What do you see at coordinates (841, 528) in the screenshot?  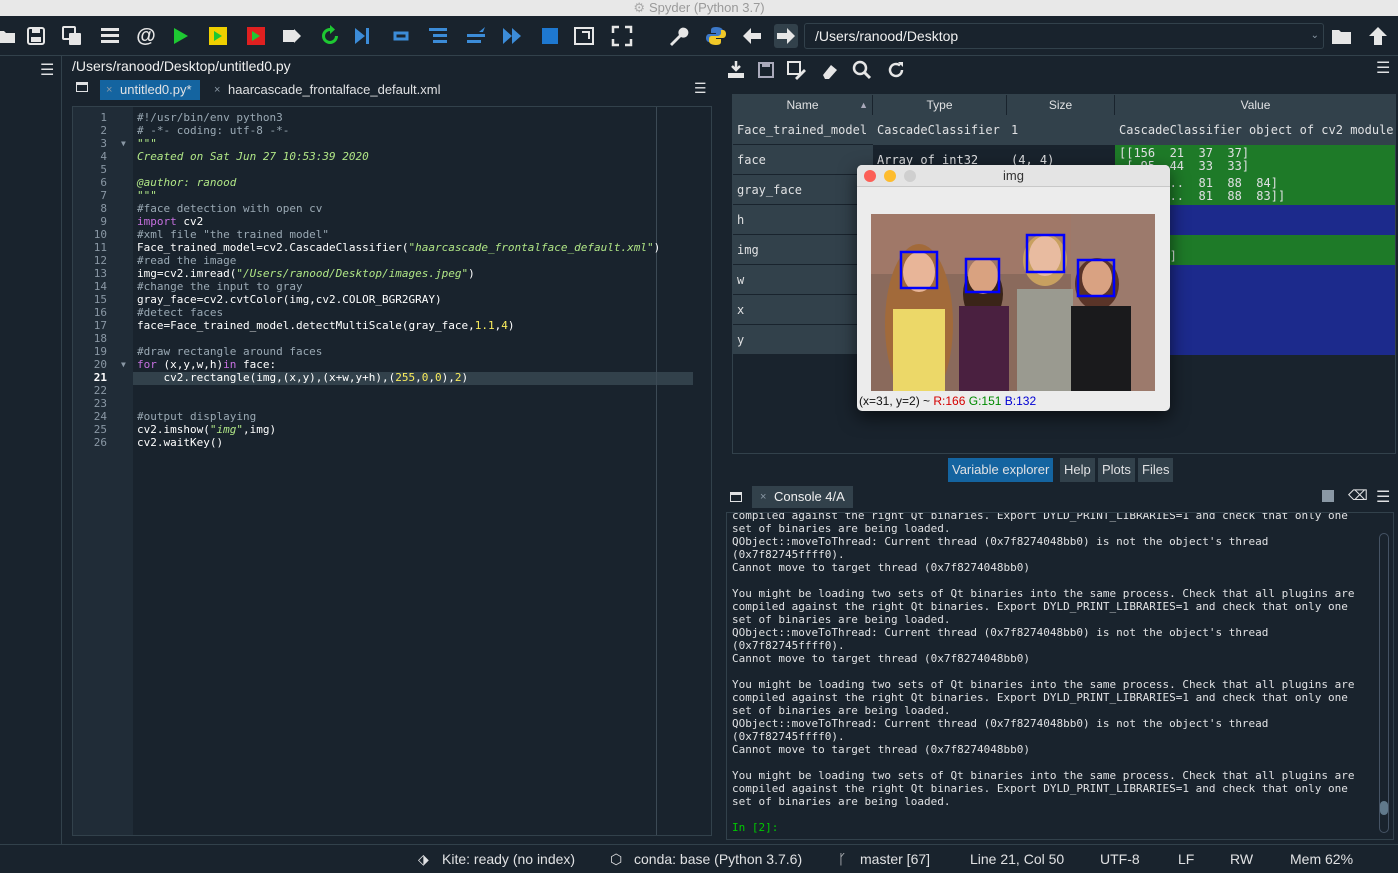 I see `console-line: set of binaries are being loaded.` at bounding box center [841, 528].